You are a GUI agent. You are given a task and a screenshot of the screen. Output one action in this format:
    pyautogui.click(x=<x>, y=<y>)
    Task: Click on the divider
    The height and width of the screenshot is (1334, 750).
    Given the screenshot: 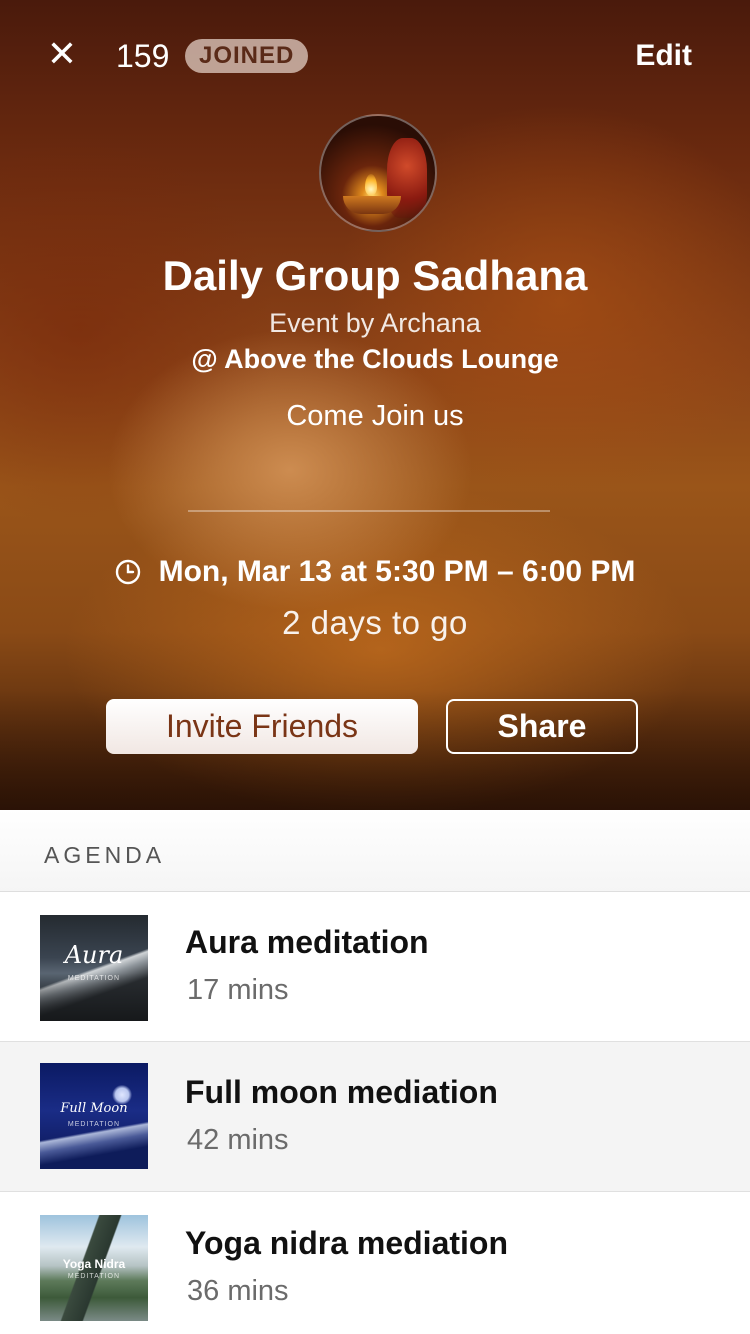 What is the action you would take?
    pyautogui.click(x=369, y=511)
    